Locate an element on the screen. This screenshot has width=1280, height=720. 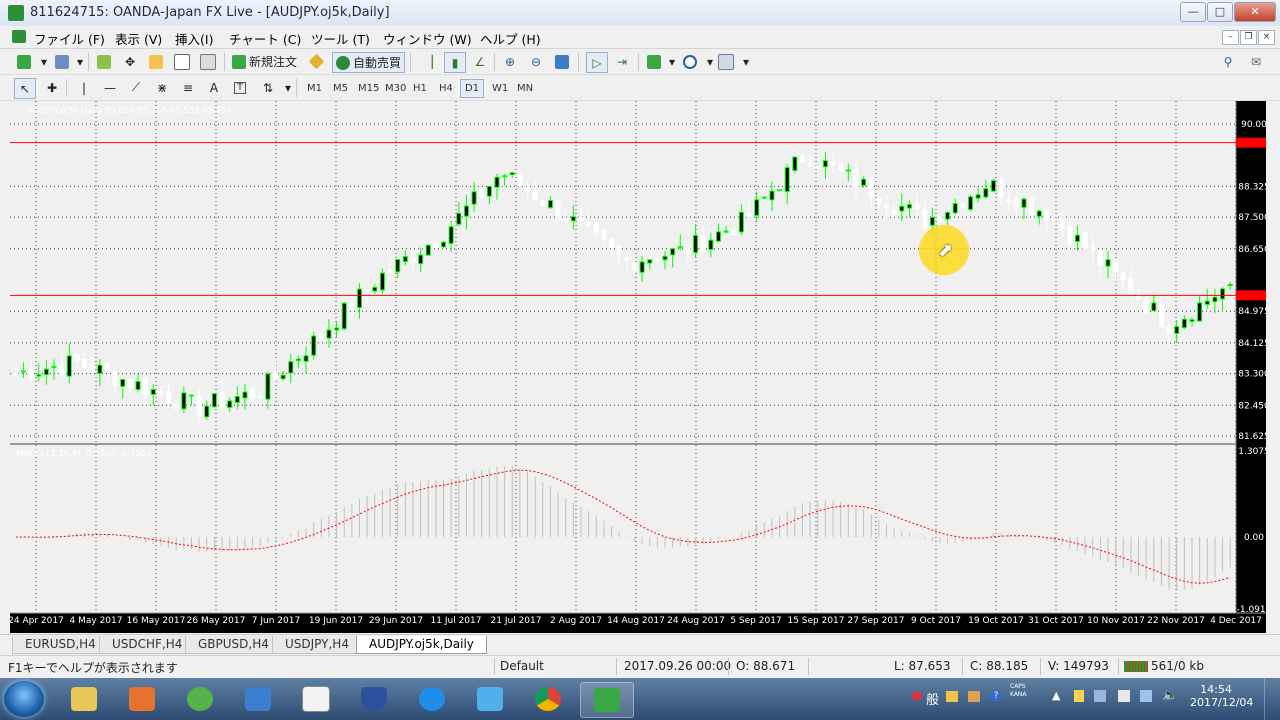
timeframe-h4: H4 is located at coordinates (446, 88).